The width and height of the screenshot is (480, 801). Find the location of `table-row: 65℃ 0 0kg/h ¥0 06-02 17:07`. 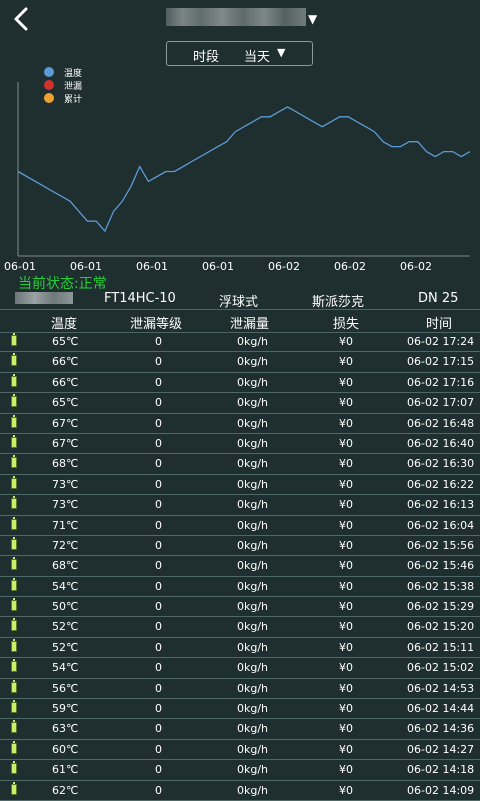

table-row: 65℃ 0 0kg/h ¥0 06-02 17:07 is located at coordinates (240, 403).